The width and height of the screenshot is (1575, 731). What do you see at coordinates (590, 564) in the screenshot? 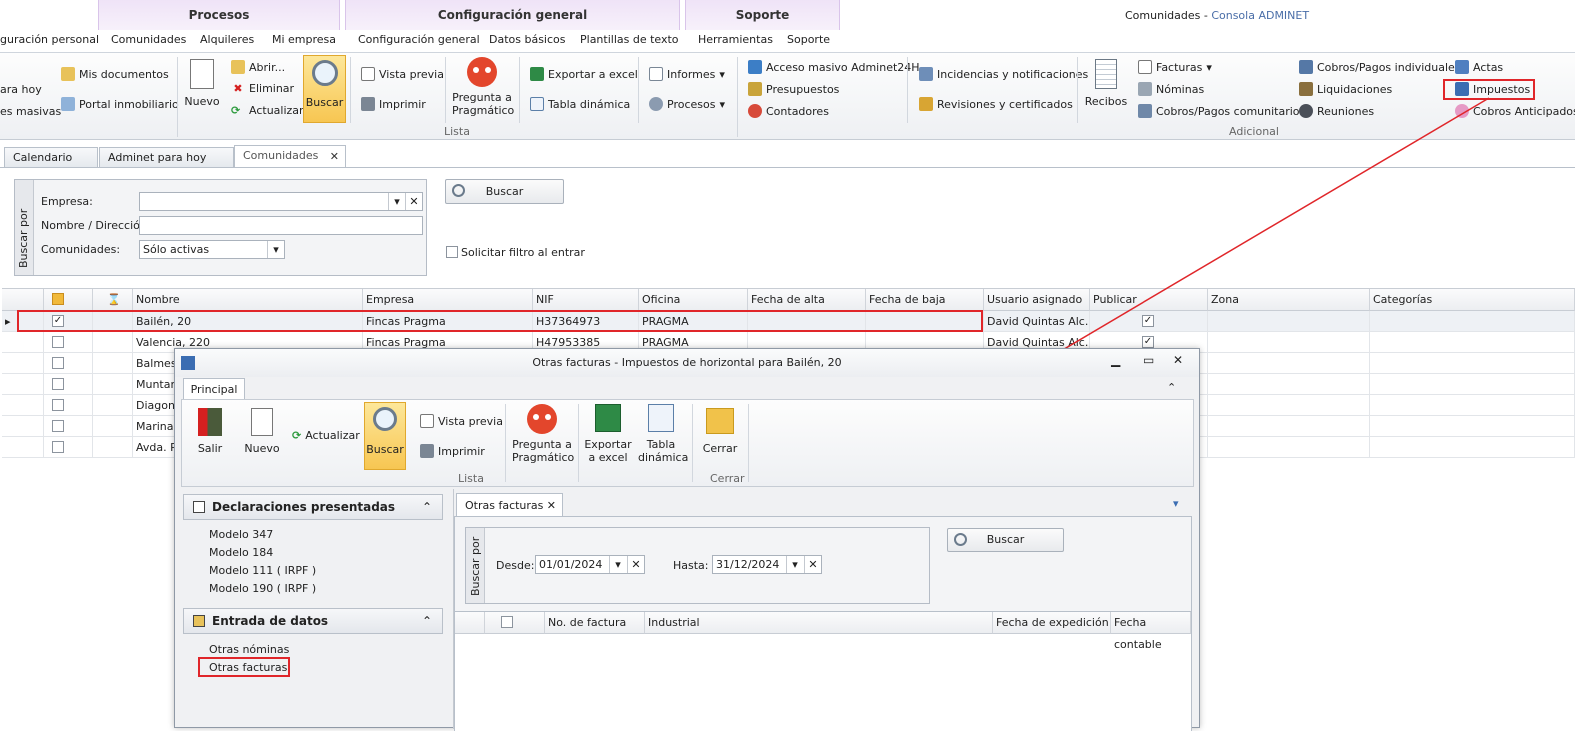
I see `desde-field: 01/01/2024 ▾ ✕` at bounding box center [590, 564].